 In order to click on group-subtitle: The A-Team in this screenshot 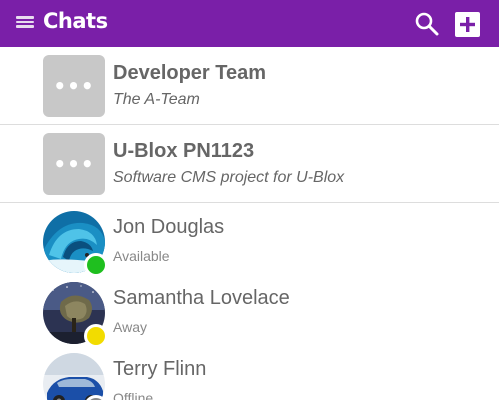, I will do `click(156, 99)`.